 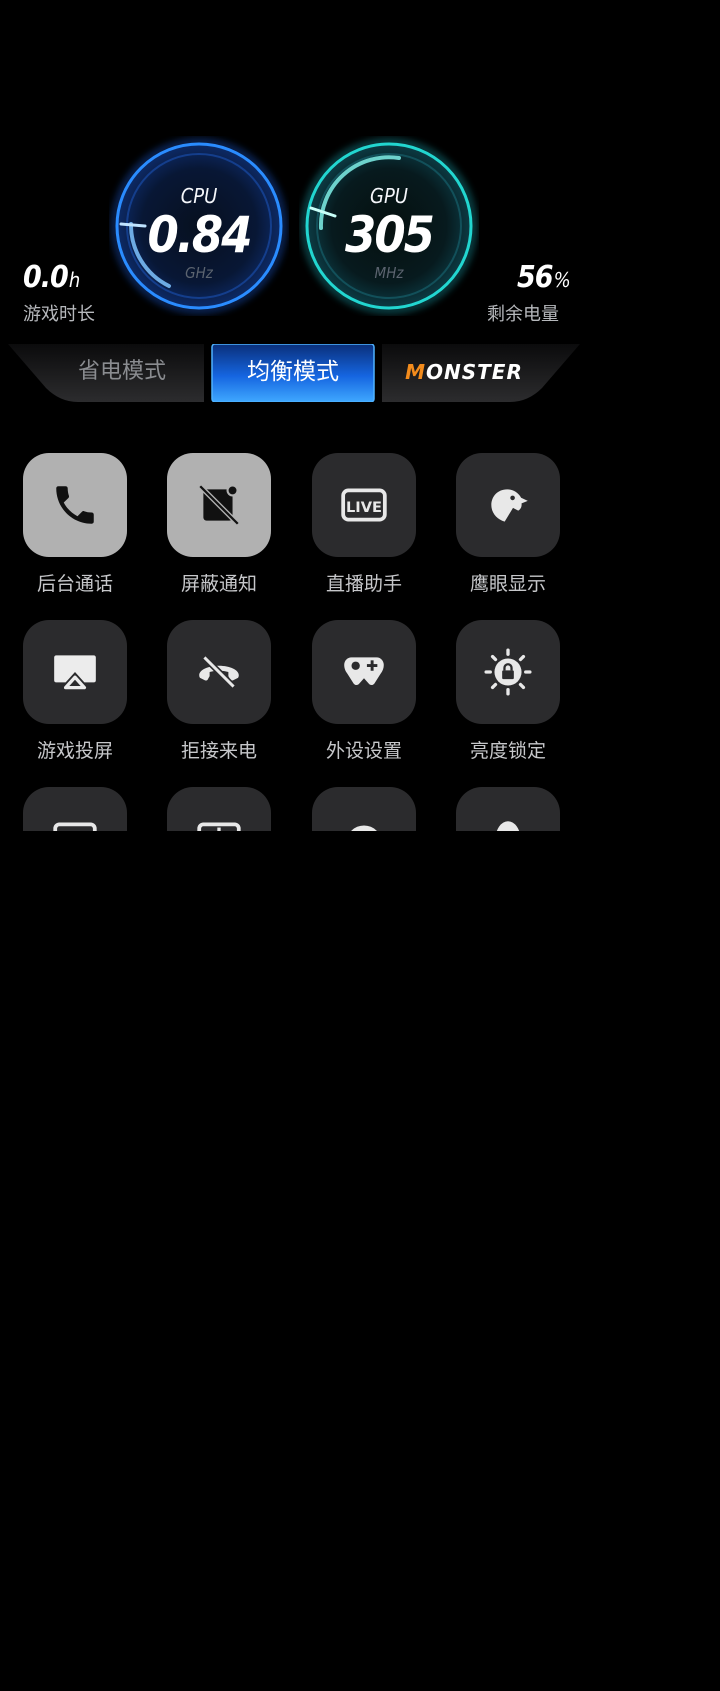 I want to click on screenshot-icon, so click(x=75, y=826).